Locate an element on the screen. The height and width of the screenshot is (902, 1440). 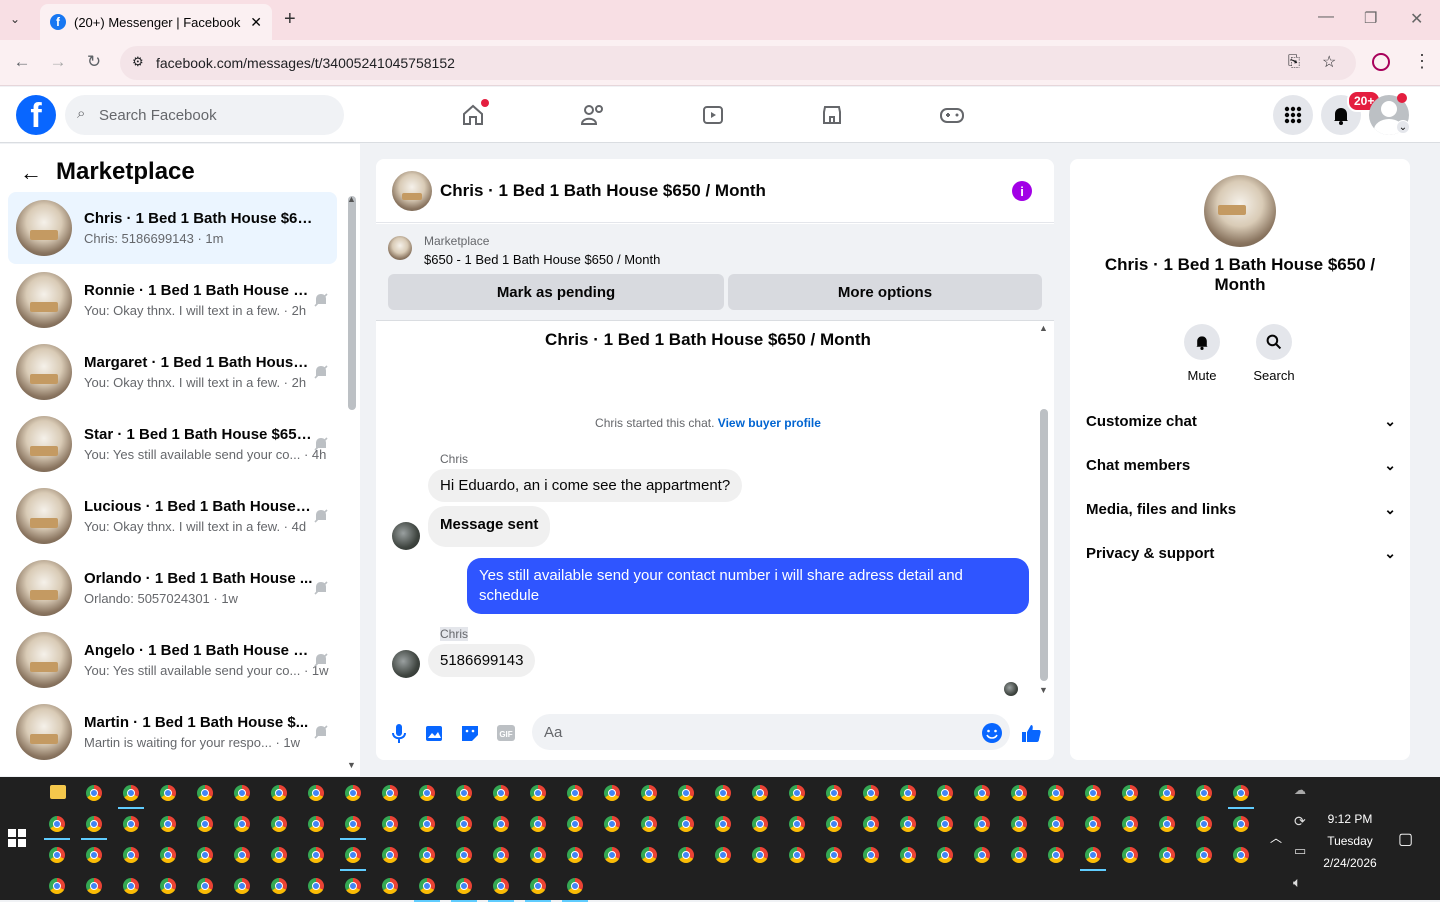
account-chevron-icon: ⌄ is located at coordinates (1403, 127).